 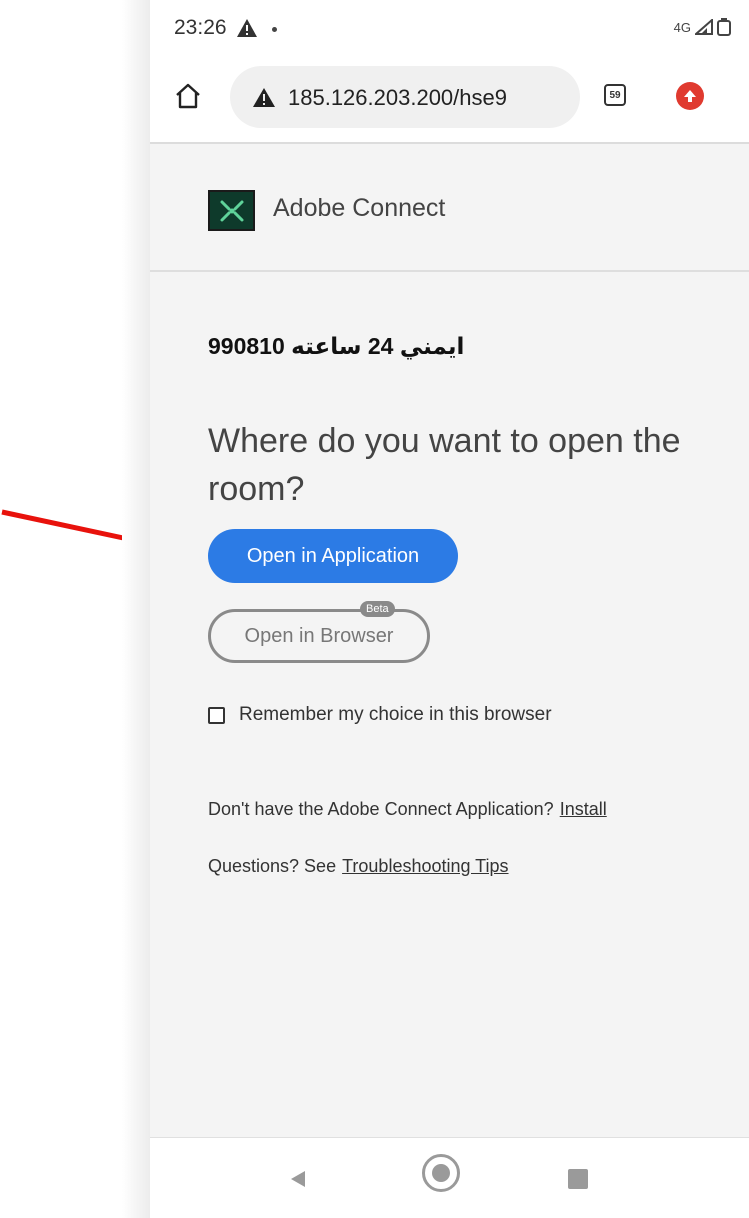 What do you see at coordinates (336, 346) in the screenshot?
I see `room-name: ايمني 24 ساعته 990810` at bounding box center [336, 346].